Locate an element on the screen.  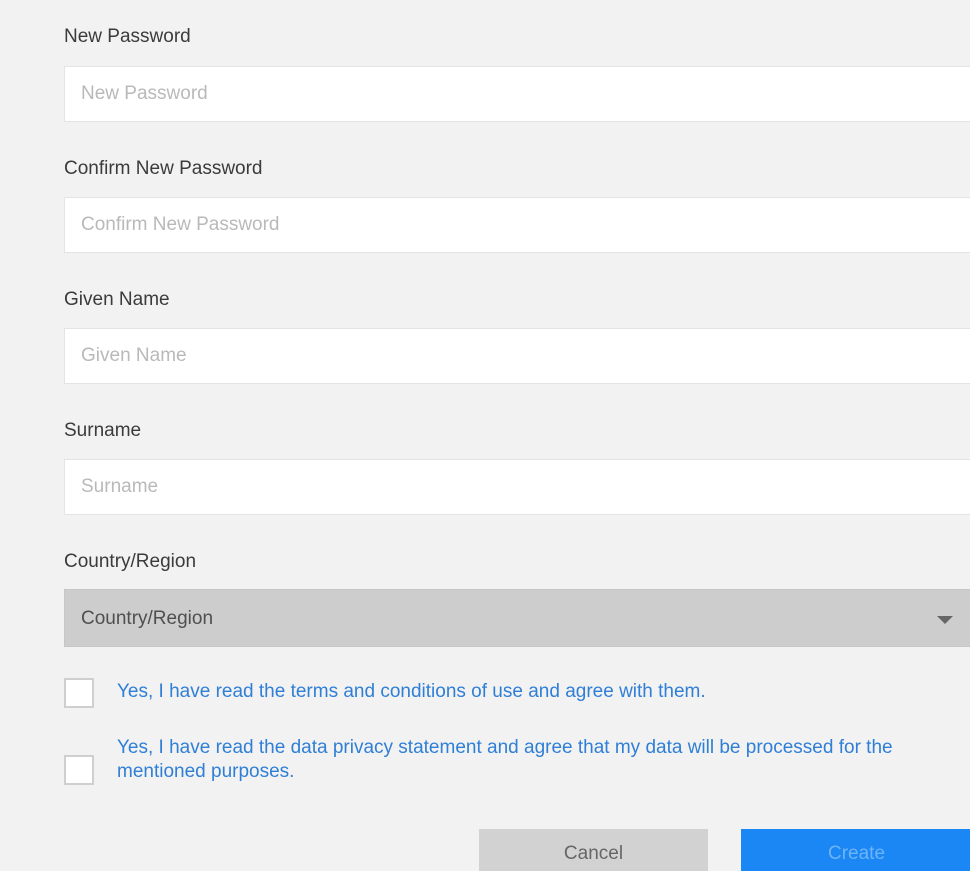
confirm-password-input is located at coordinates (517, 225).